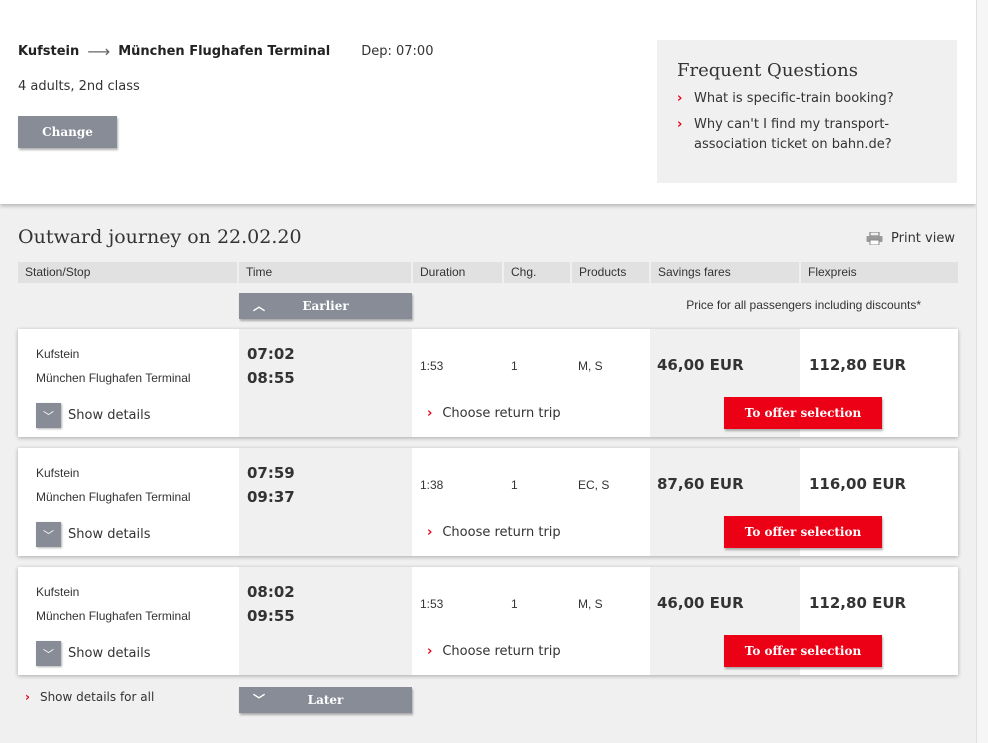 Image resolution: width=988 pixels, height=743 pixels. I want to click on arrival-time: 09:55, so click(271, 616).